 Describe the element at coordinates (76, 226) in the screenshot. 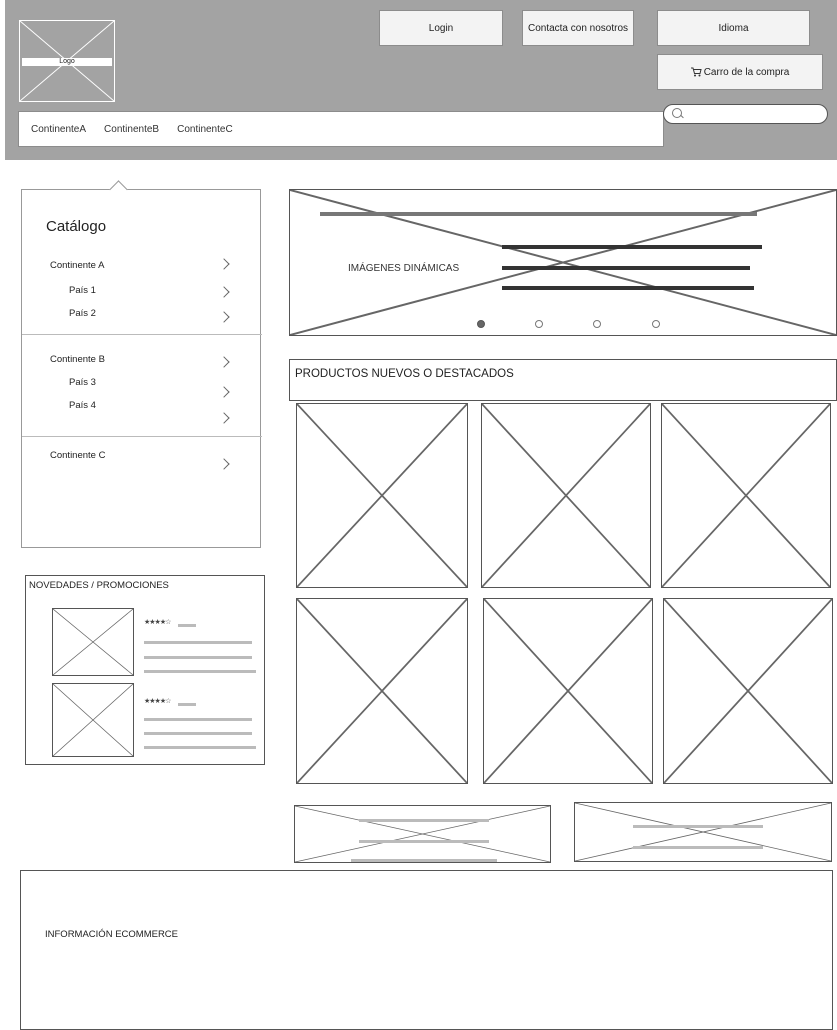

I see `catalog-title: Catálogo` at that location.